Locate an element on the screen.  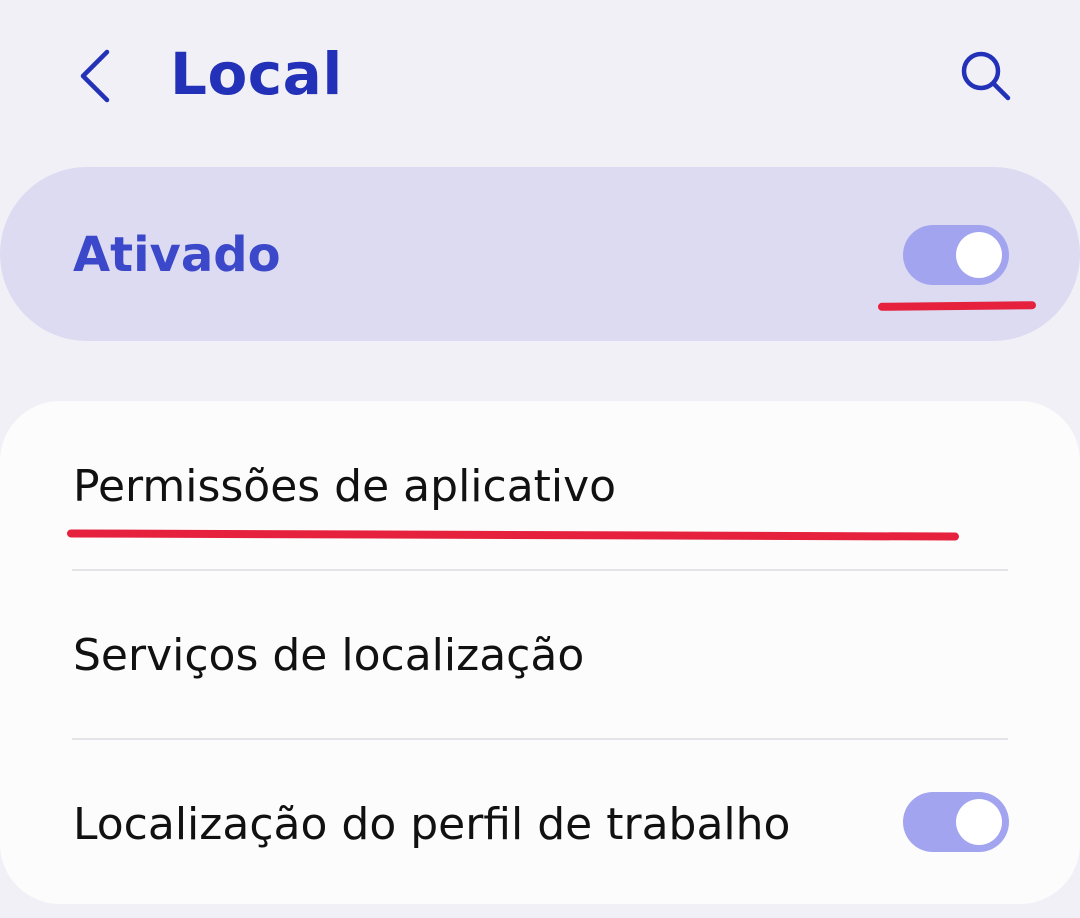
list-item-label: Serviços de localização is located at coordinates (329, 655).